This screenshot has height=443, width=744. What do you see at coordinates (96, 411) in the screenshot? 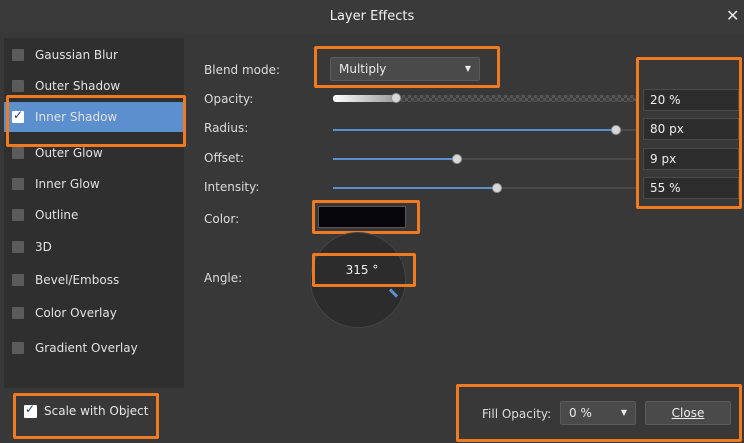
I see `scale-with-object-label: Scale with Object` at bounding box center [96, 411].